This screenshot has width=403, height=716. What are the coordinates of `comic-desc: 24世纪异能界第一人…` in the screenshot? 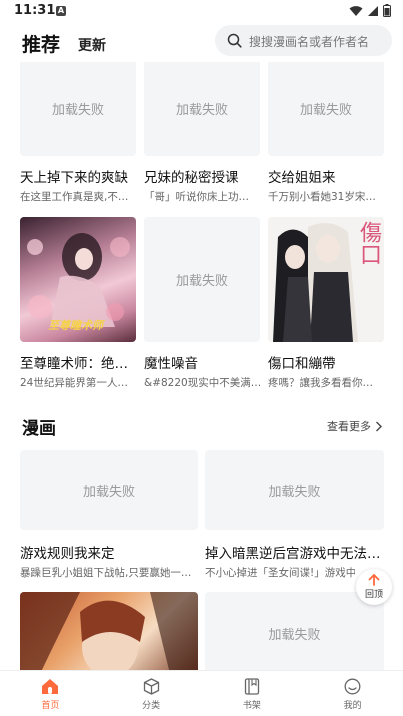 It's located at (74, 383).